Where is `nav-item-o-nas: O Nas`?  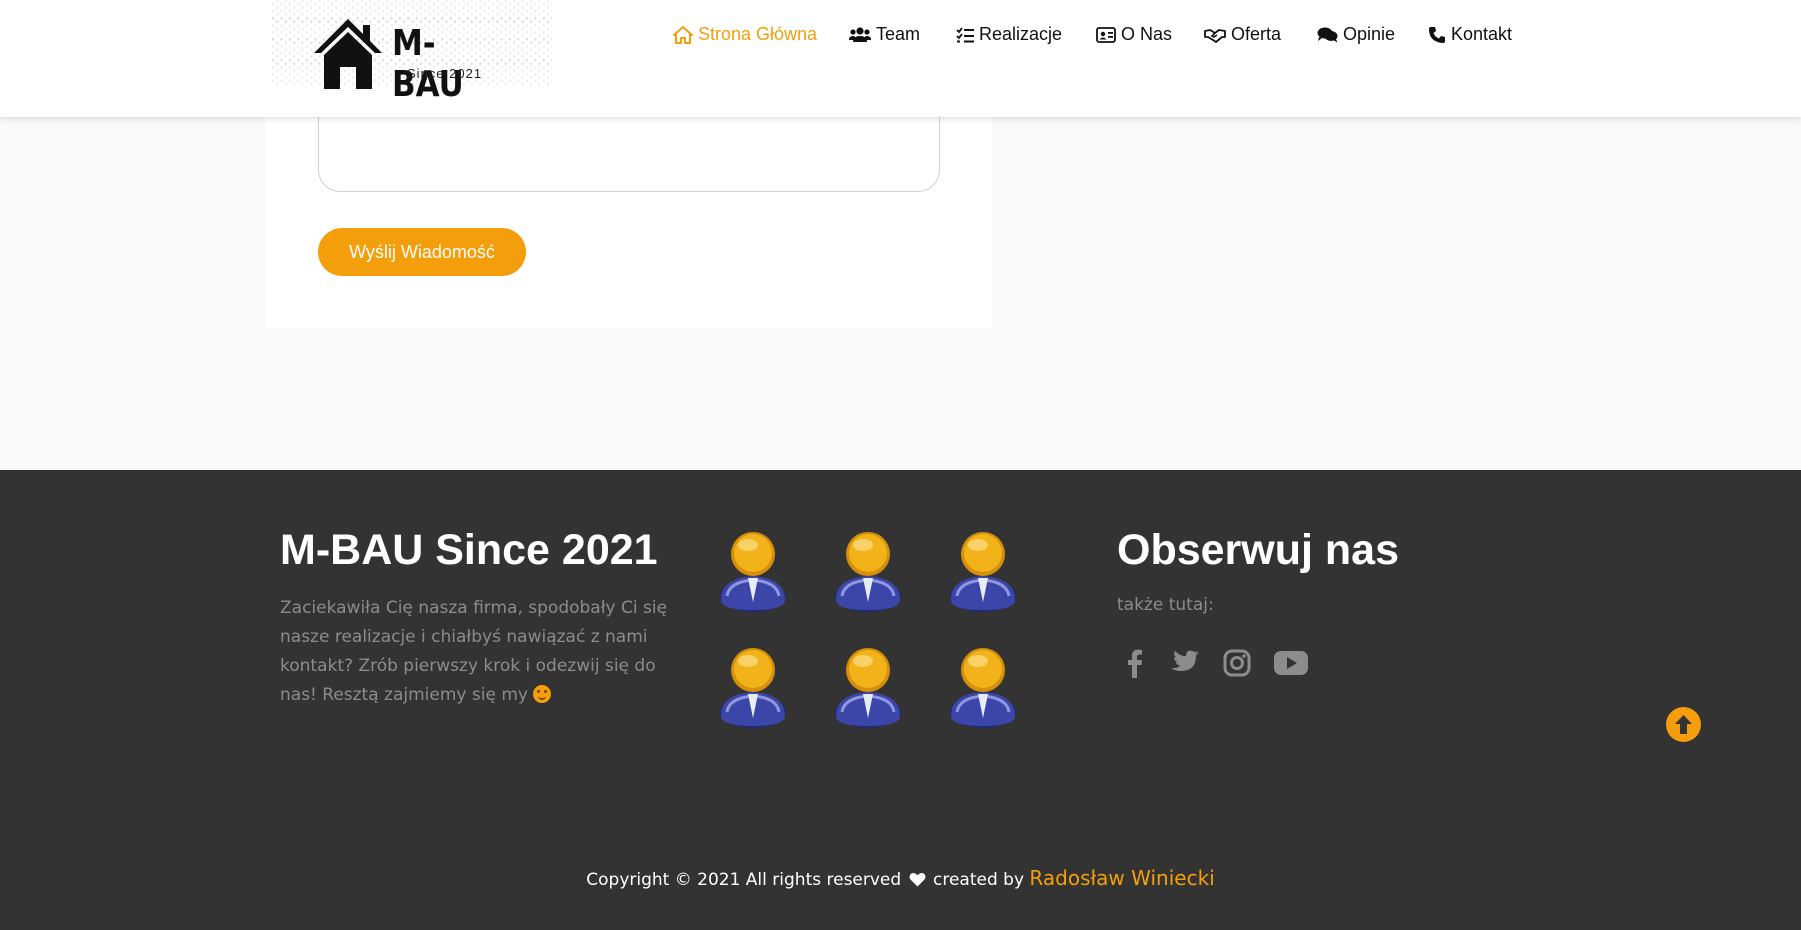
nav-item-o-nas: O Nas is located at coordinates (1134, 34).